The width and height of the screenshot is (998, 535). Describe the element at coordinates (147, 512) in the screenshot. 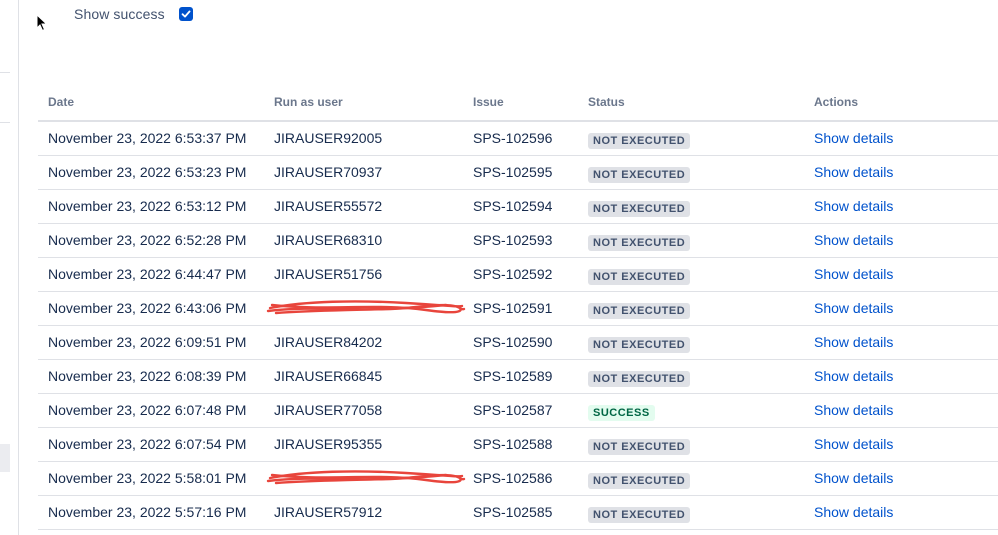

I see `row-date: November 23, 2022 5:57:16 PM` at that location.